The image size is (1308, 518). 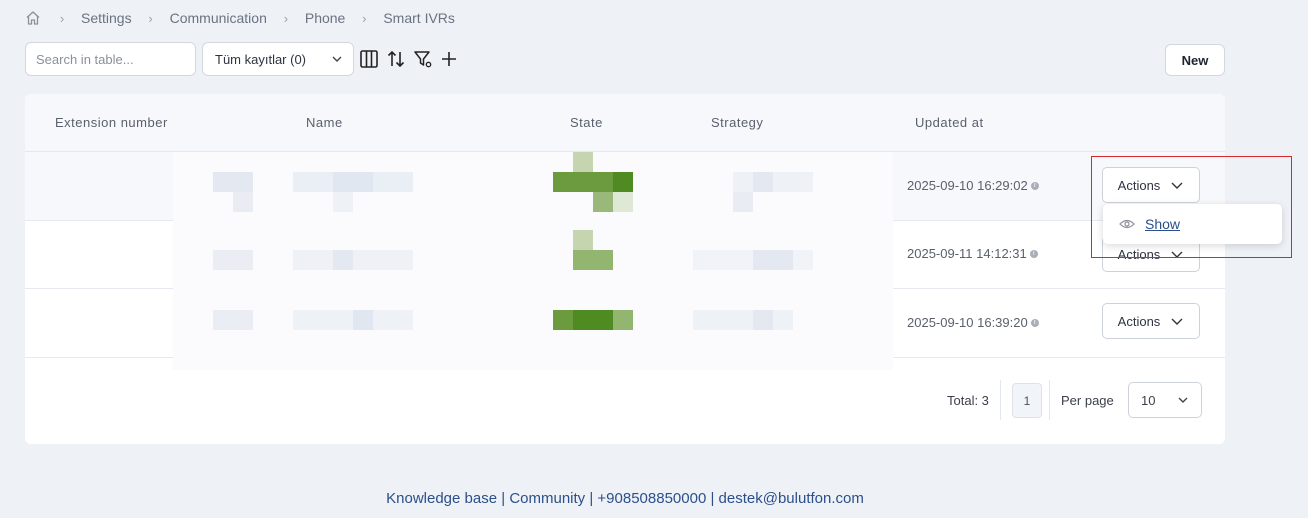 What do you see at coordinates (1165, 400) in the screenshot?
I see `per-page-select: 10` at bounding box center [1165, 400].